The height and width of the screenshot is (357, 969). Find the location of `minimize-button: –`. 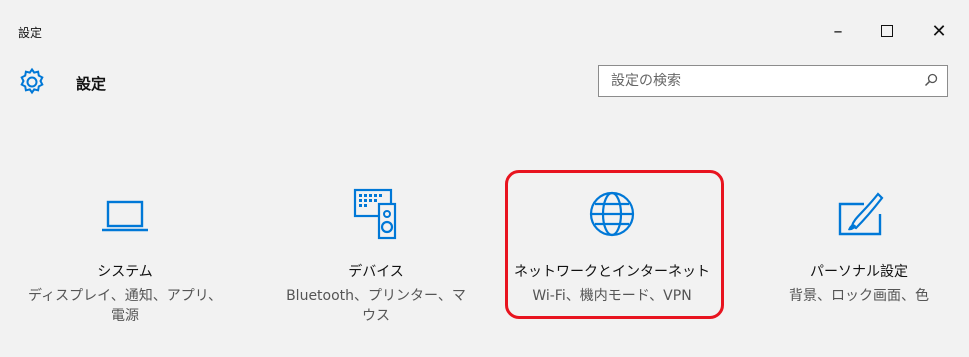

minimize-button: – is located at coordinates (838, 31).